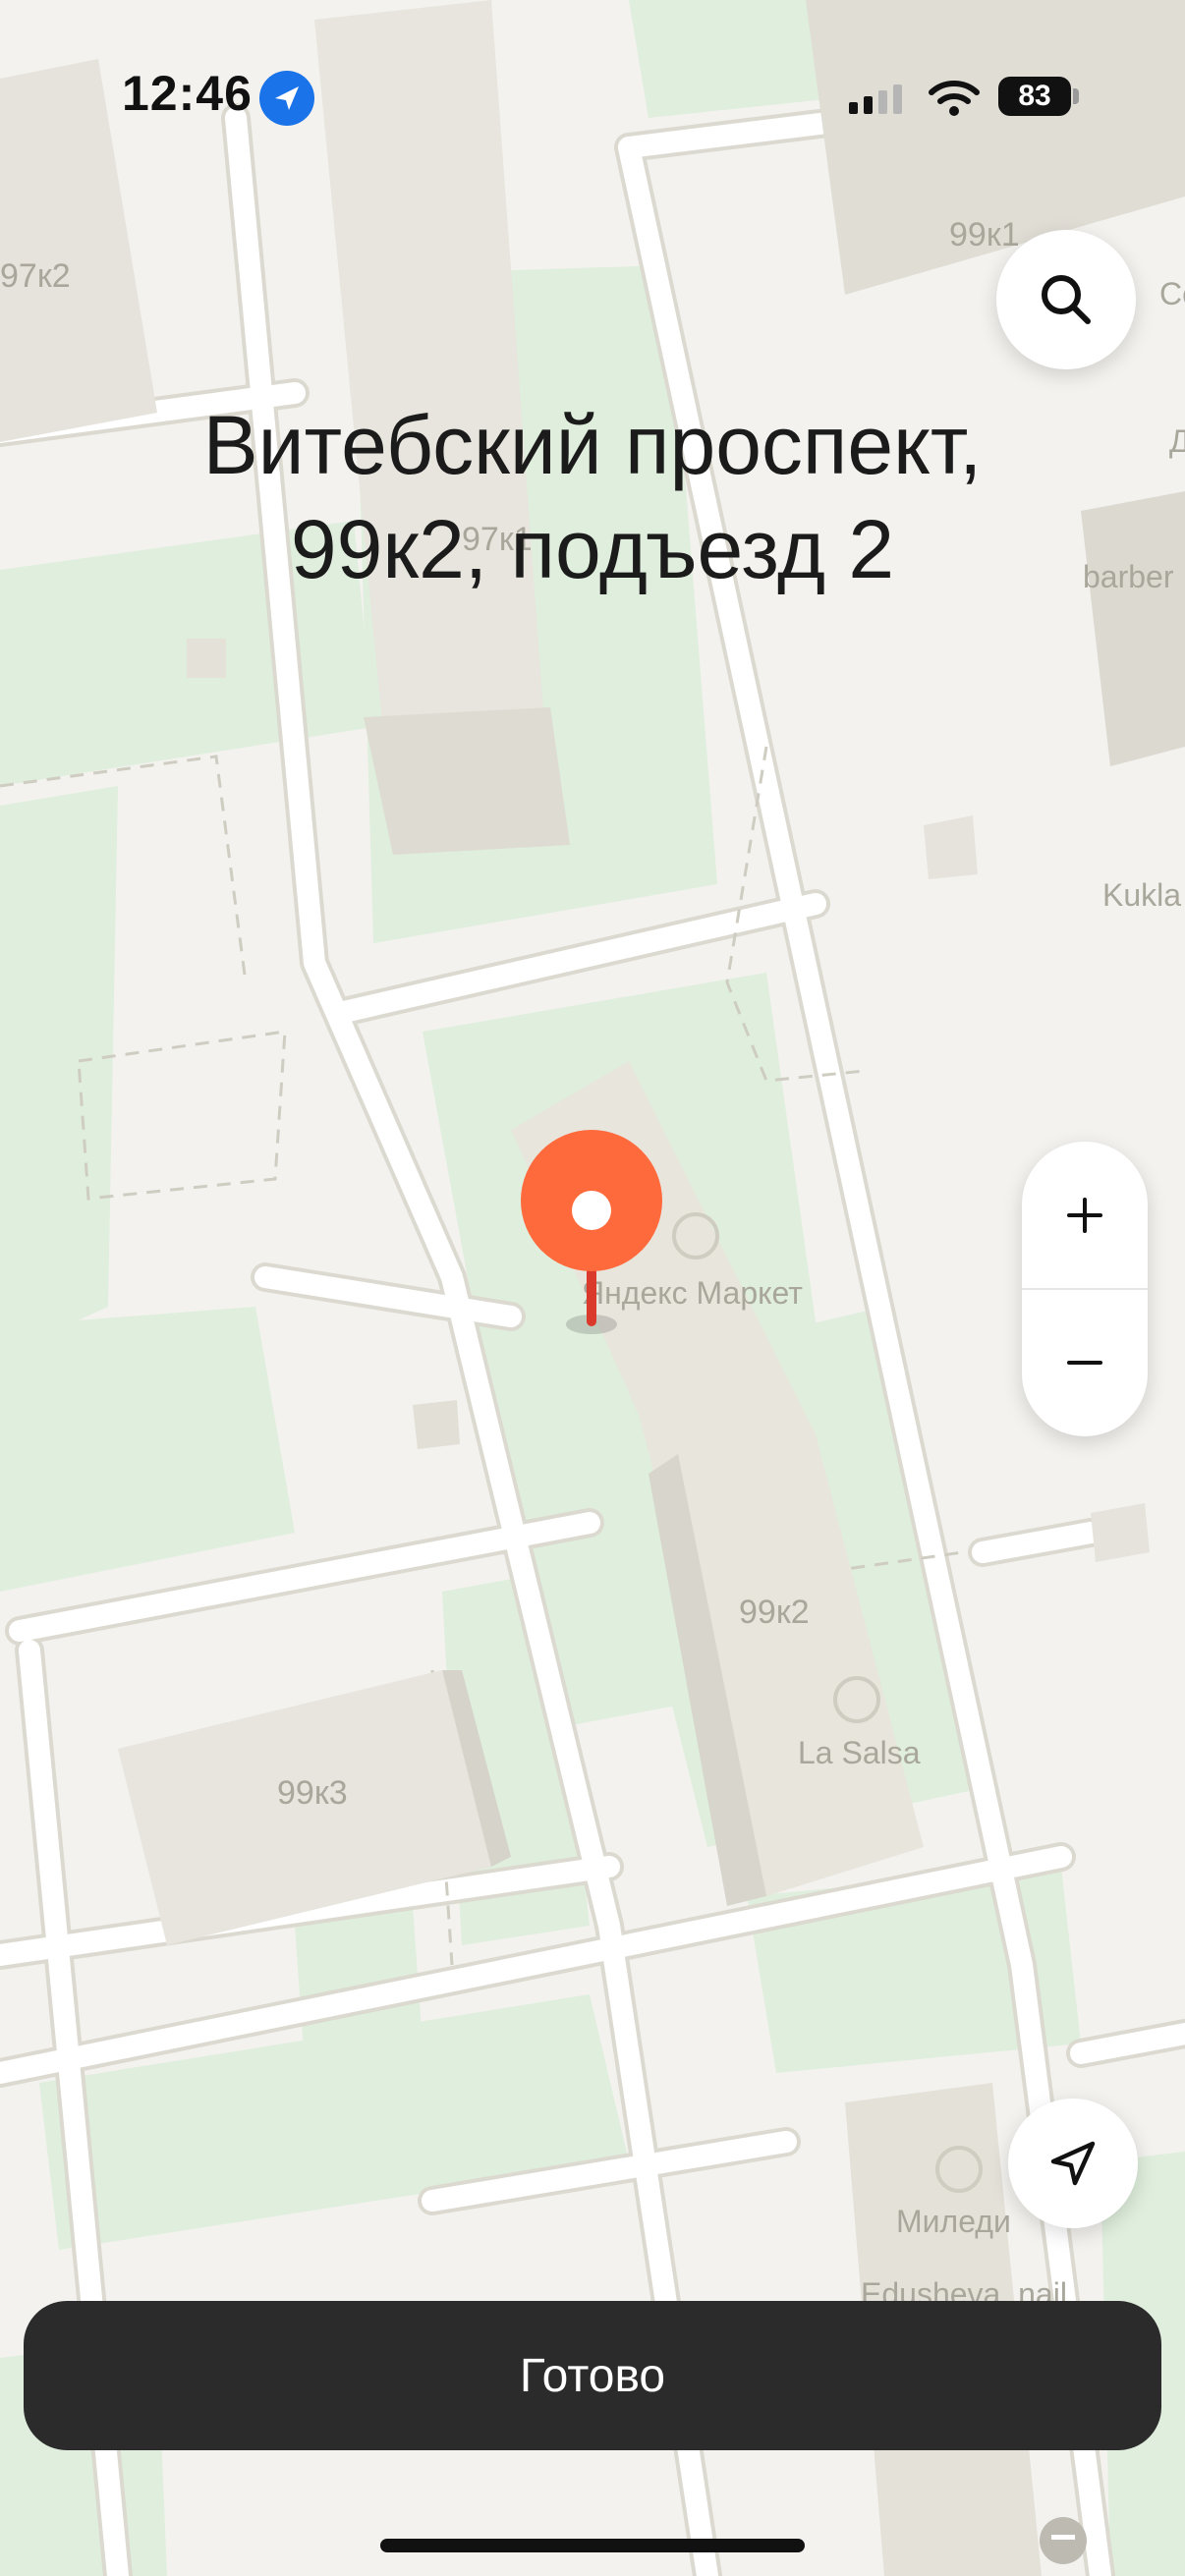 The image size is (1185, 2576). Describe the element at coordinates (1076, 96) in the screenshot. I see `battery-cap` at that location.